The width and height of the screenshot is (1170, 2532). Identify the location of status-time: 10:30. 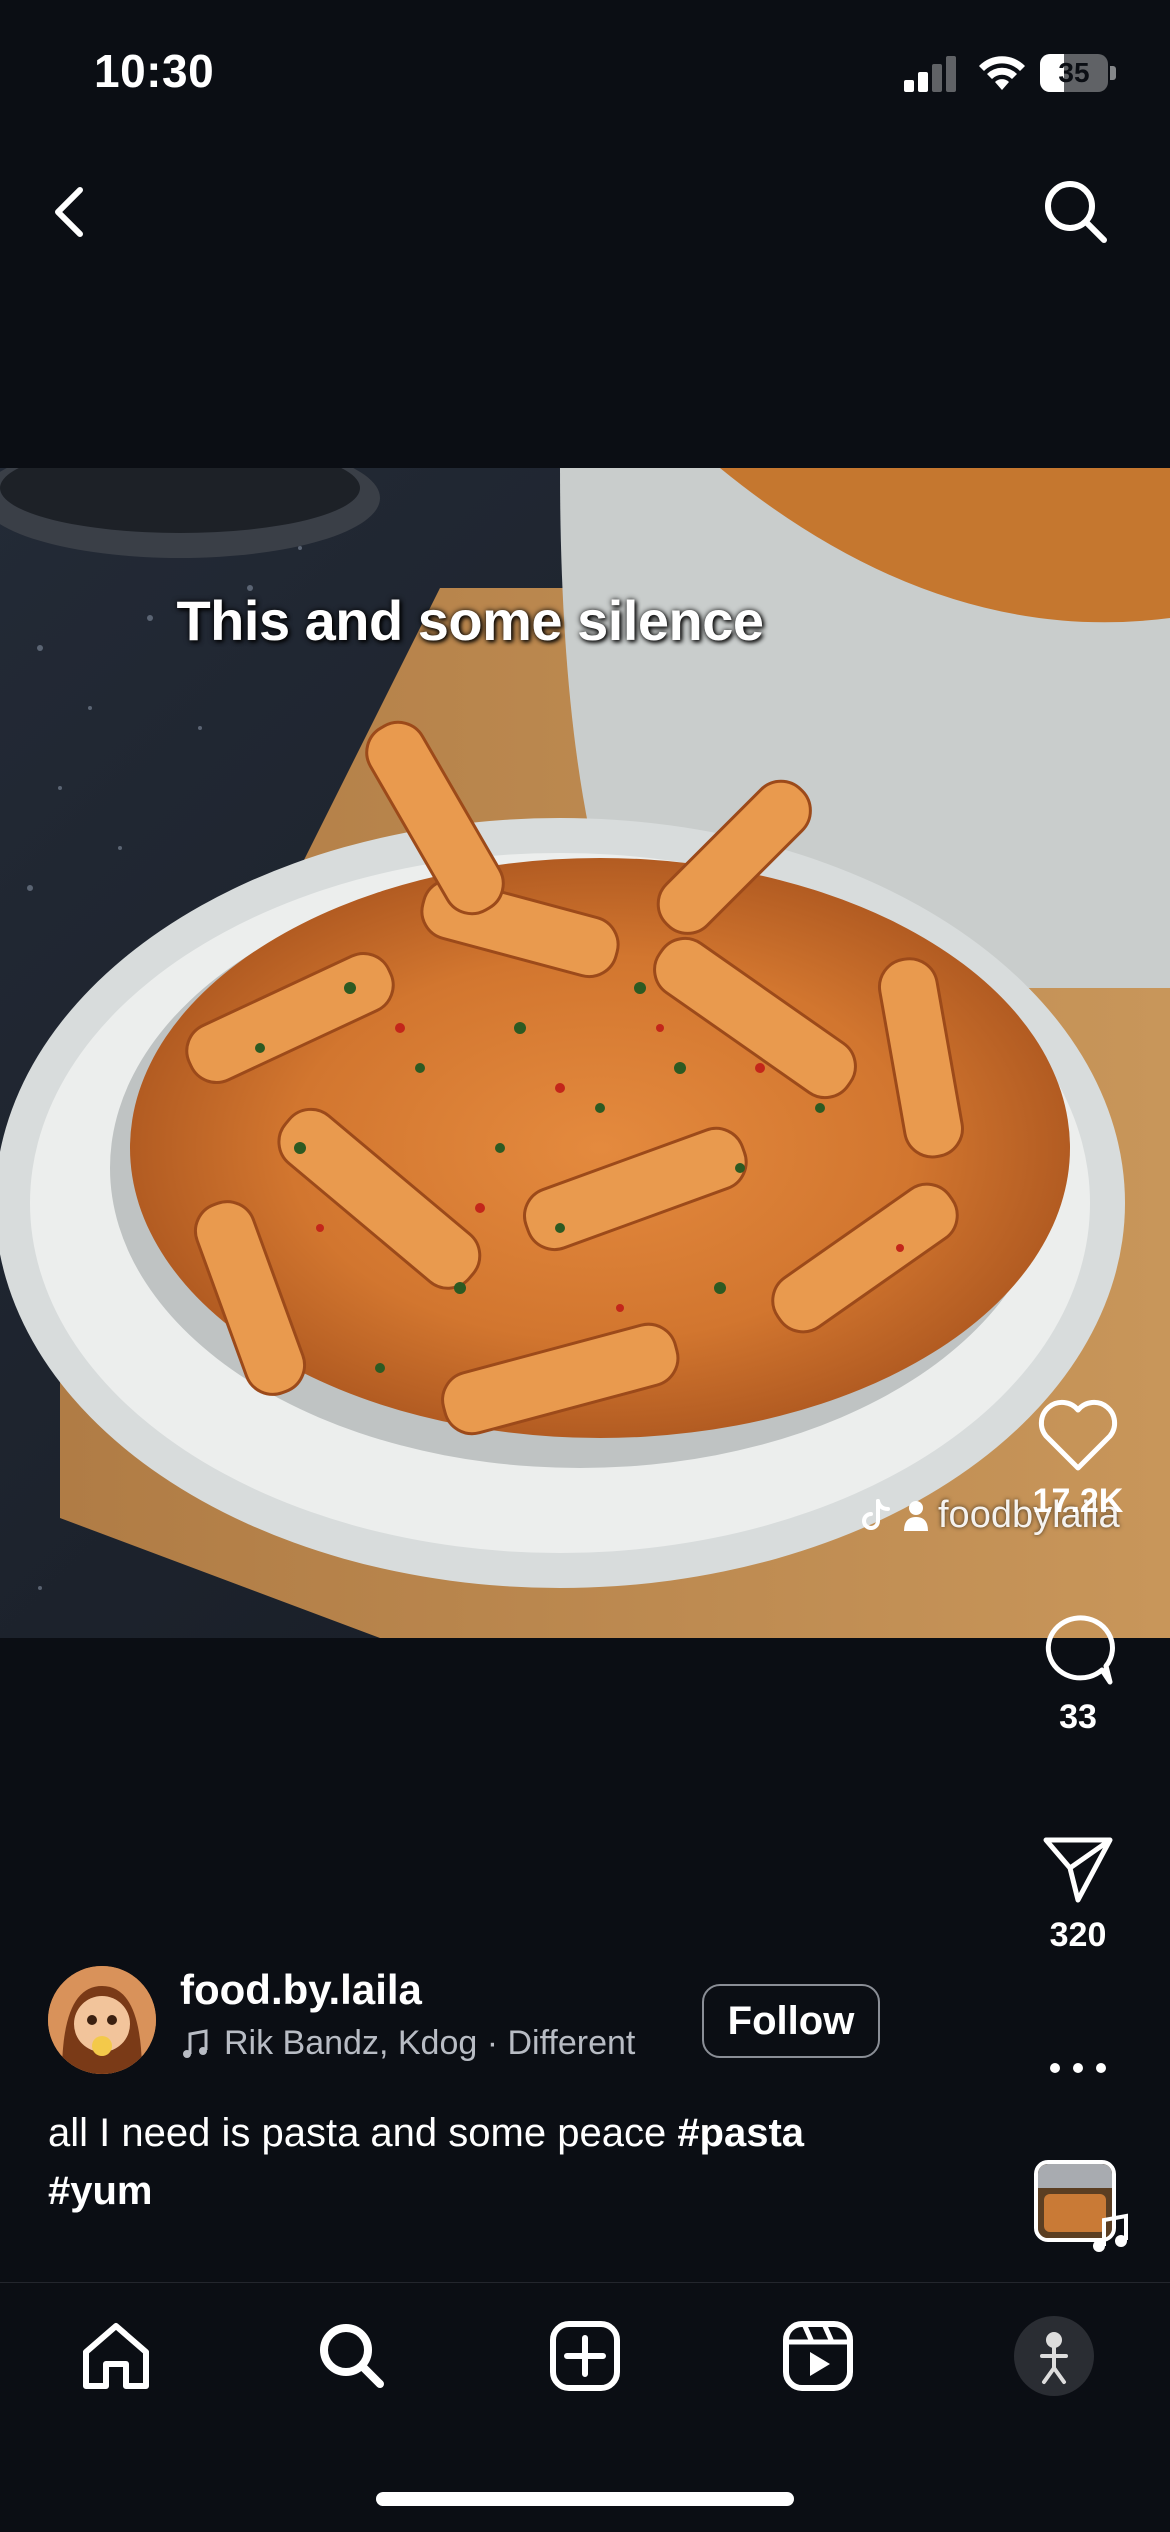
(154, 71).